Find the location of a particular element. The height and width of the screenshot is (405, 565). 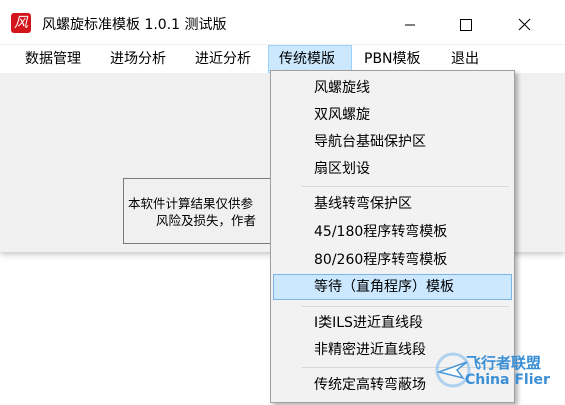

close-button is located at coordinates (525, 24).